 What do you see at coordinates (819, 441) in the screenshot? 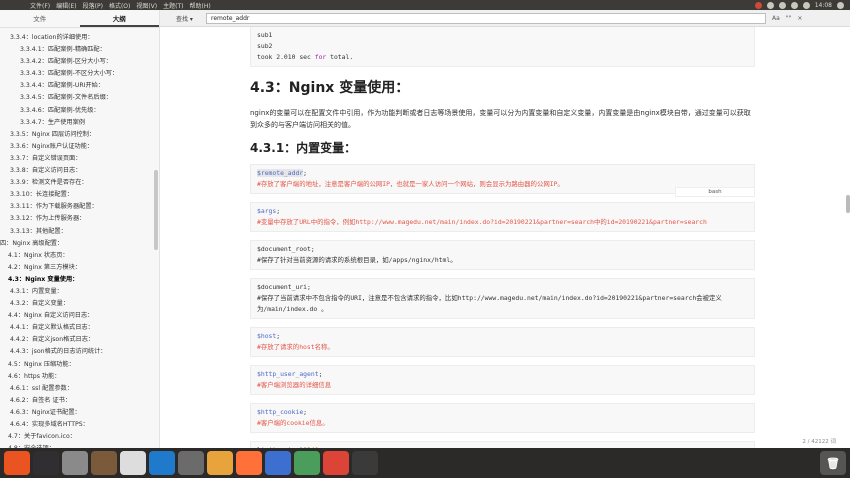
I see `word-count: 2 / 42122 词` at bounding box center [819, 441].